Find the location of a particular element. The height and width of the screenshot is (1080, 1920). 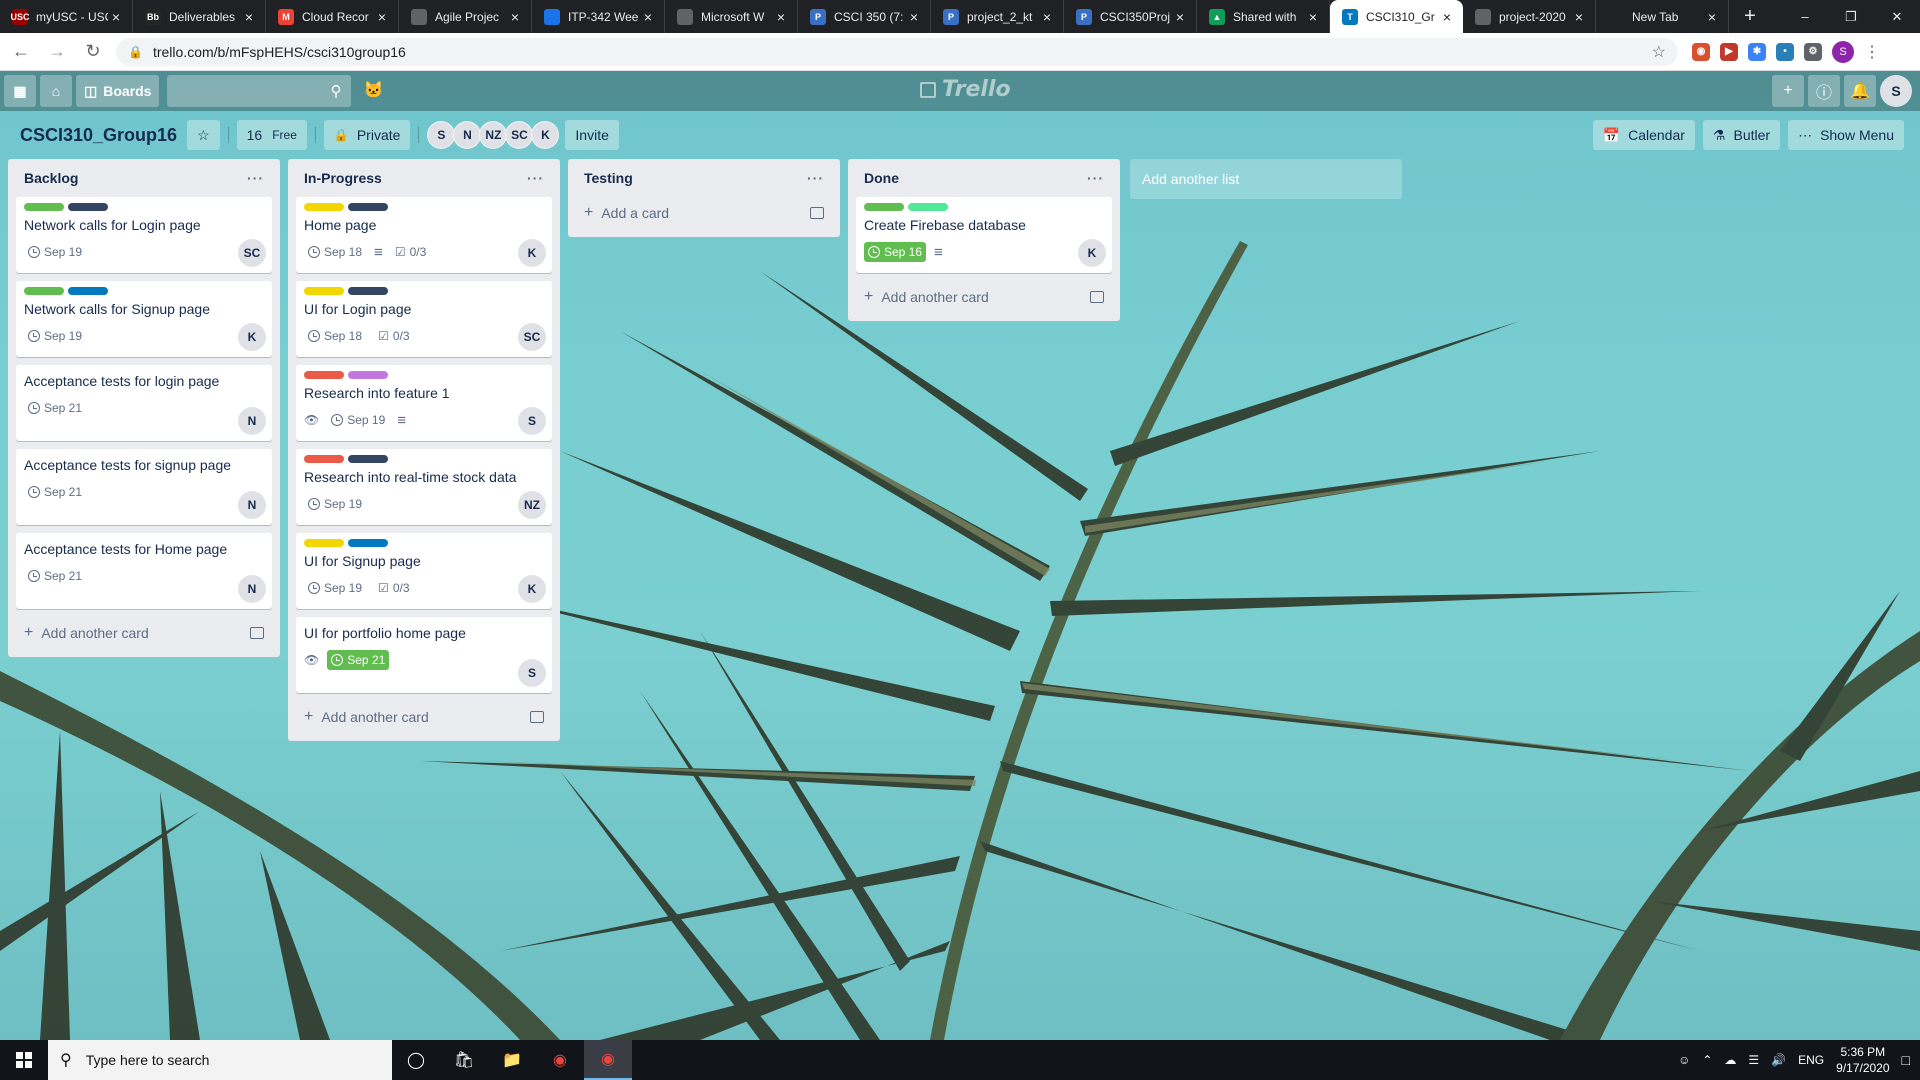

notifications-bell-button: 🔔 is located at coordinates (1860, 91).